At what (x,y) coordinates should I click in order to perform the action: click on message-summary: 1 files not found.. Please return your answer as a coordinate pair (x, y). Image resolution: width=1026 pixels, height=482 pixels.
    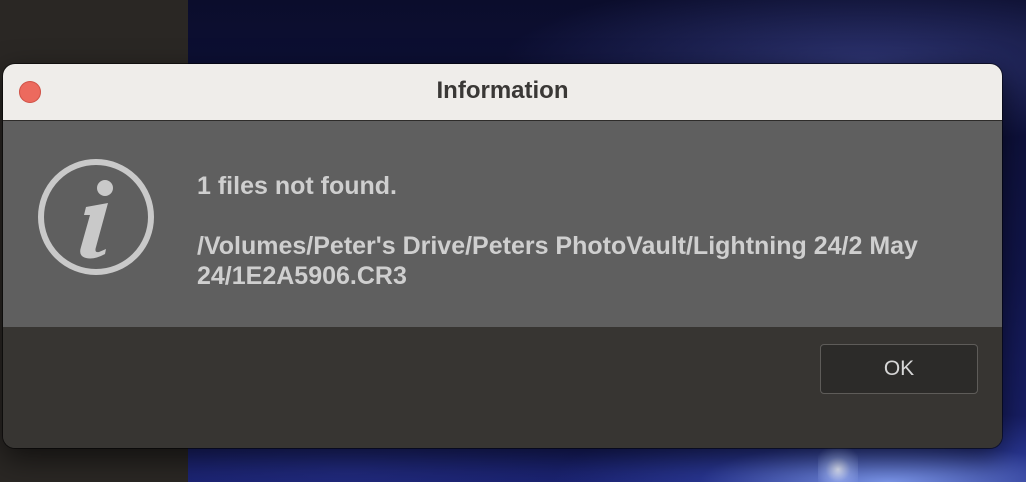
    Looking at the image, I should click on (297, 186).